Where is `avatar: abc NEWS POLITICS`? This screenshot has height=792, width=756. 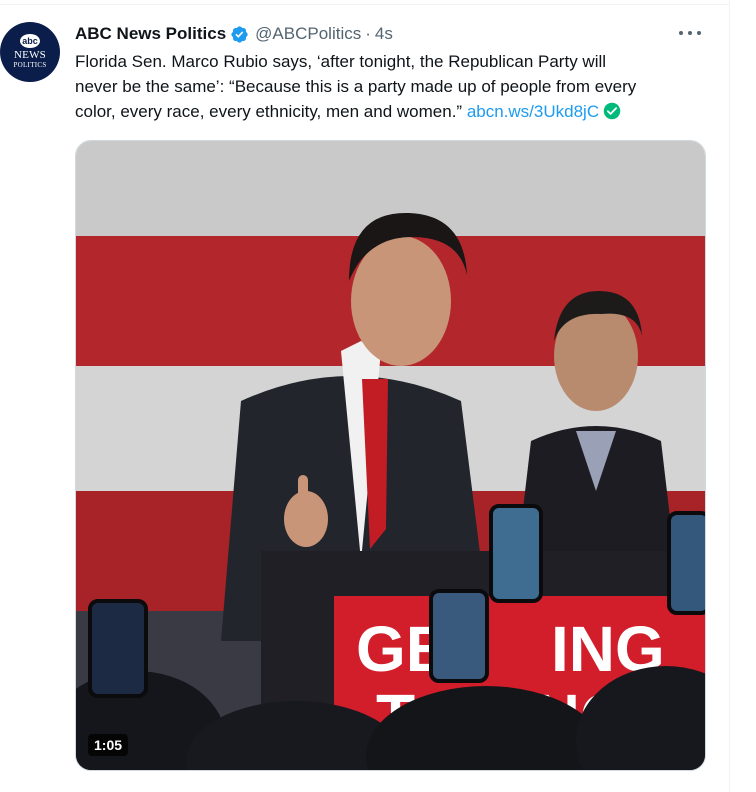
avatar: abc NEWS POLITICS is located at coordinates (30, 52).